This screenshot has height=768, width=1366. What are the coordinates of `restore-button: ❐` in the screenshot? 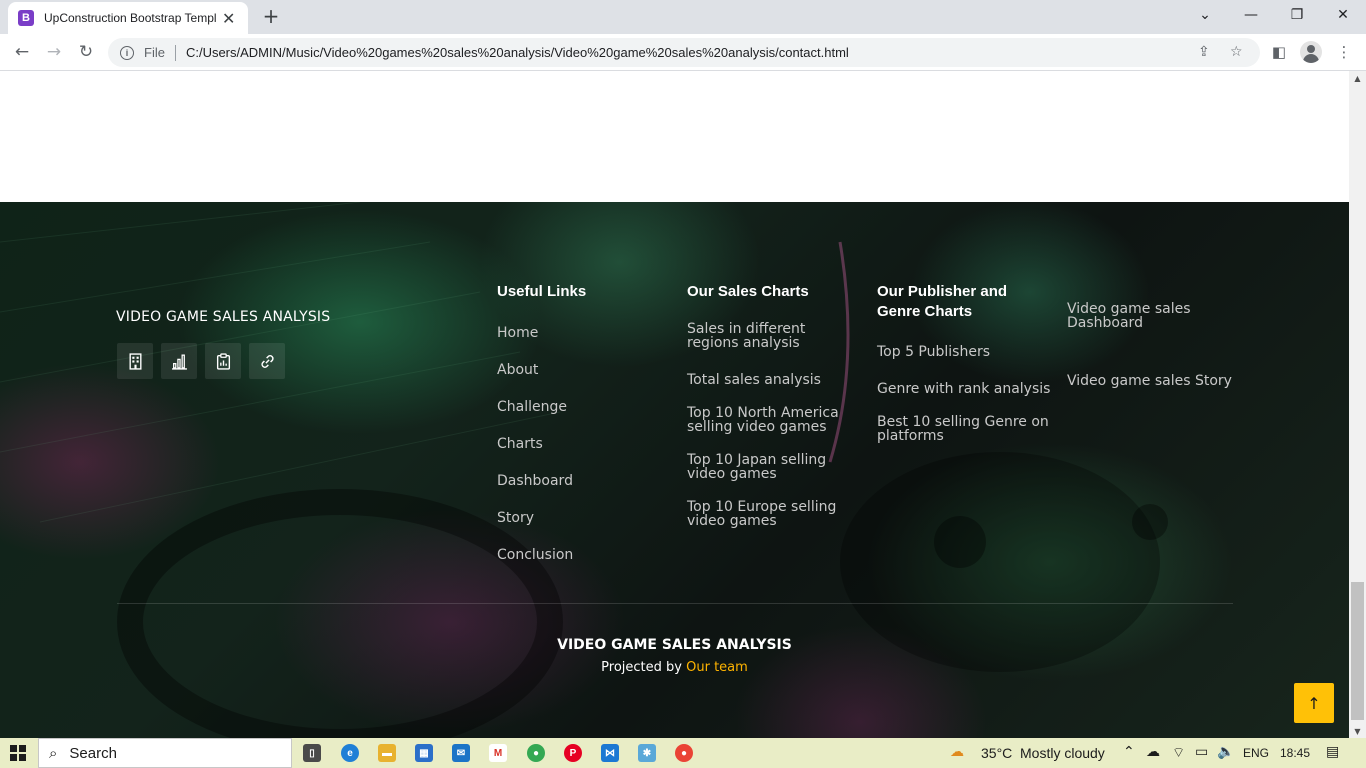 It's located at (1297, 15).